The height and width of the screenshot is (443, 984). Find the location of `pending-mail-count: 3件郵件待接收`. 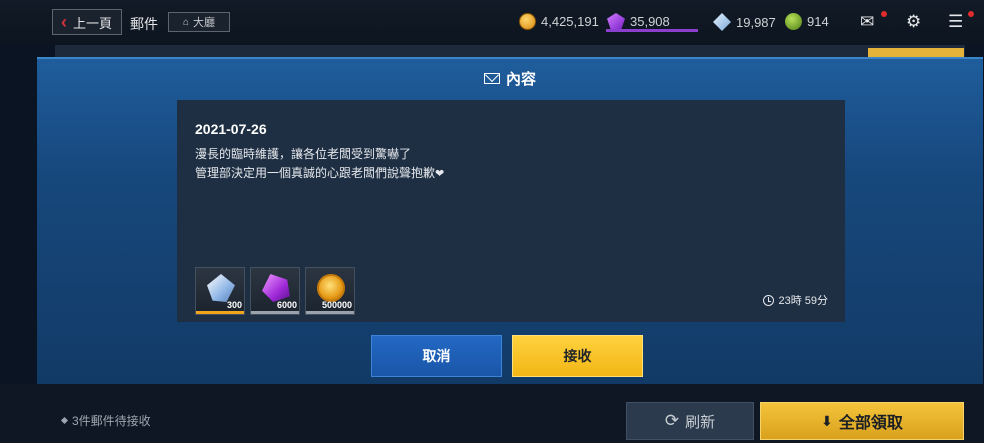

pending-mail-count: 3件郵件待接收 is located at coordinates (105, 420).